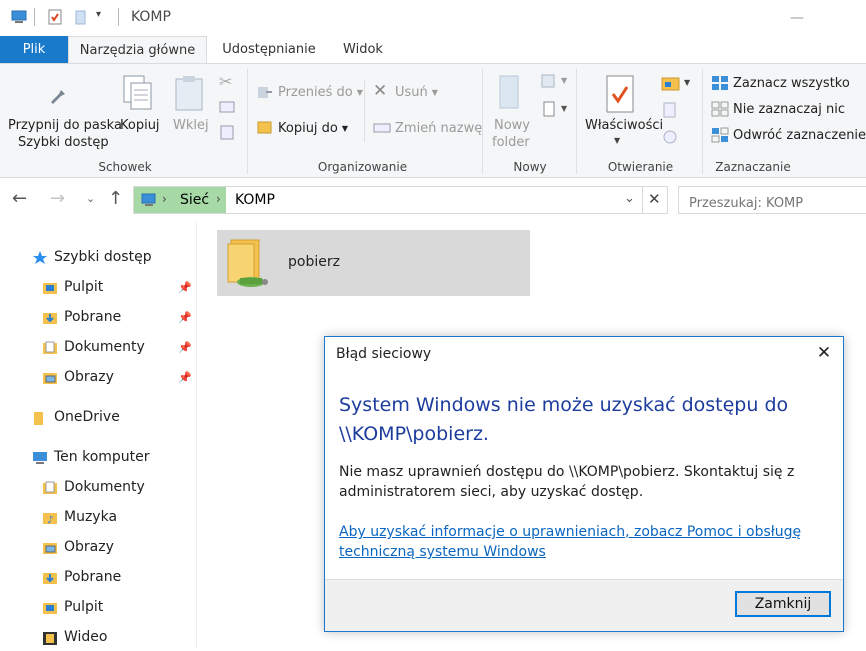 The width and height of the screenshot is (866, 651). What do you see at coordinates (624, 125) in the screenshot?
I see `properties-button: Właściwości` at bounding box center [624, 125].